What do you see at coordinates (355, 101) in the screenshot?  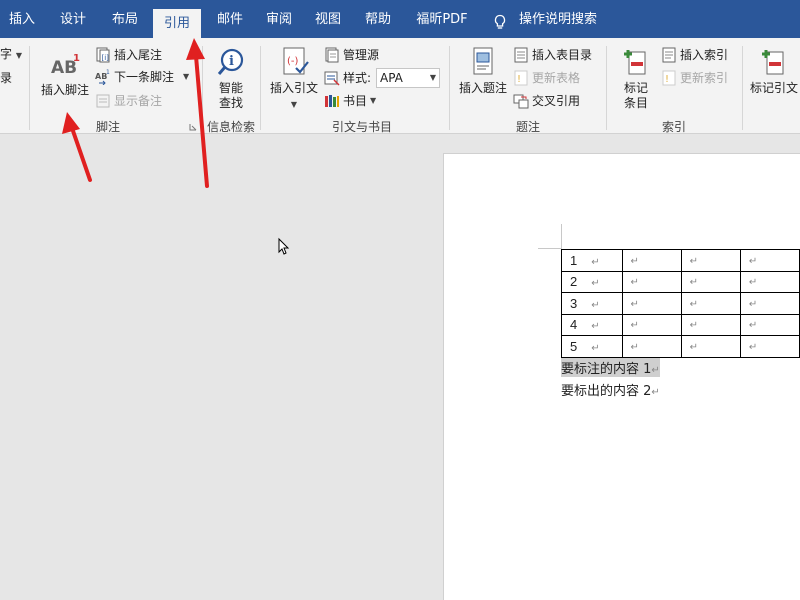 I see `bibliography-label: 书目` at bounding box center [355, 101].